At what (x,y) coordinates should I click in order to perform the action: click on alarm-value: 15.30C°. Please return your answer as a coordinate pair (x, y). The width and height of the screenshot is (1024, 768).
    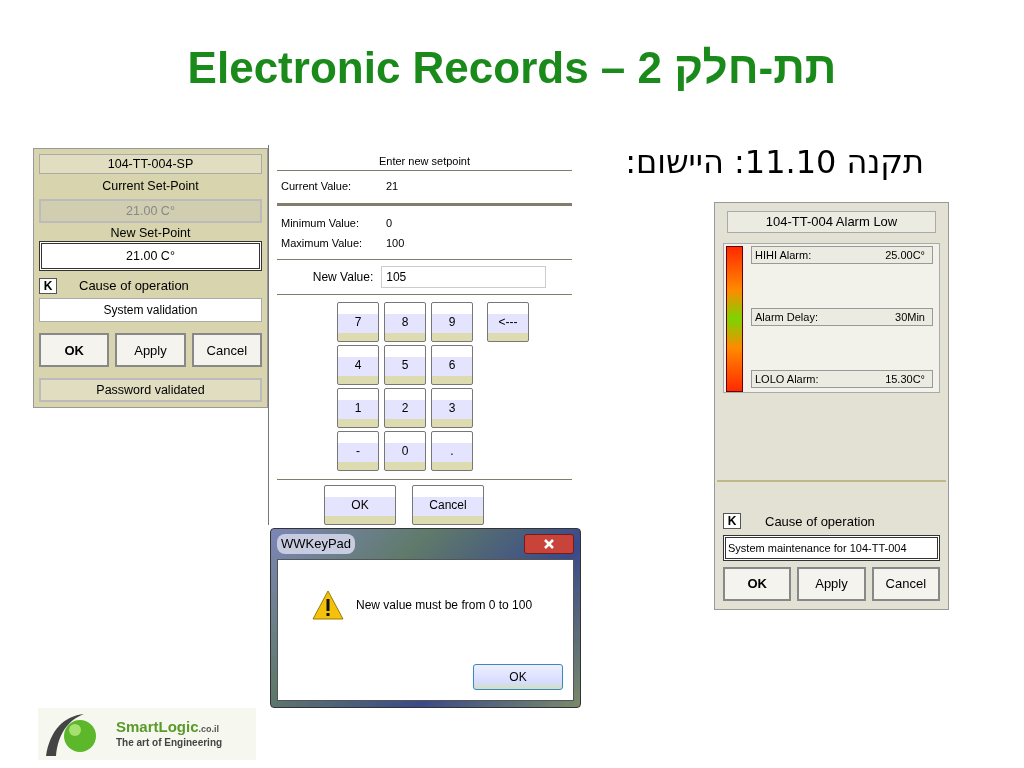
    Looking at the image, I should click on (905, 379).